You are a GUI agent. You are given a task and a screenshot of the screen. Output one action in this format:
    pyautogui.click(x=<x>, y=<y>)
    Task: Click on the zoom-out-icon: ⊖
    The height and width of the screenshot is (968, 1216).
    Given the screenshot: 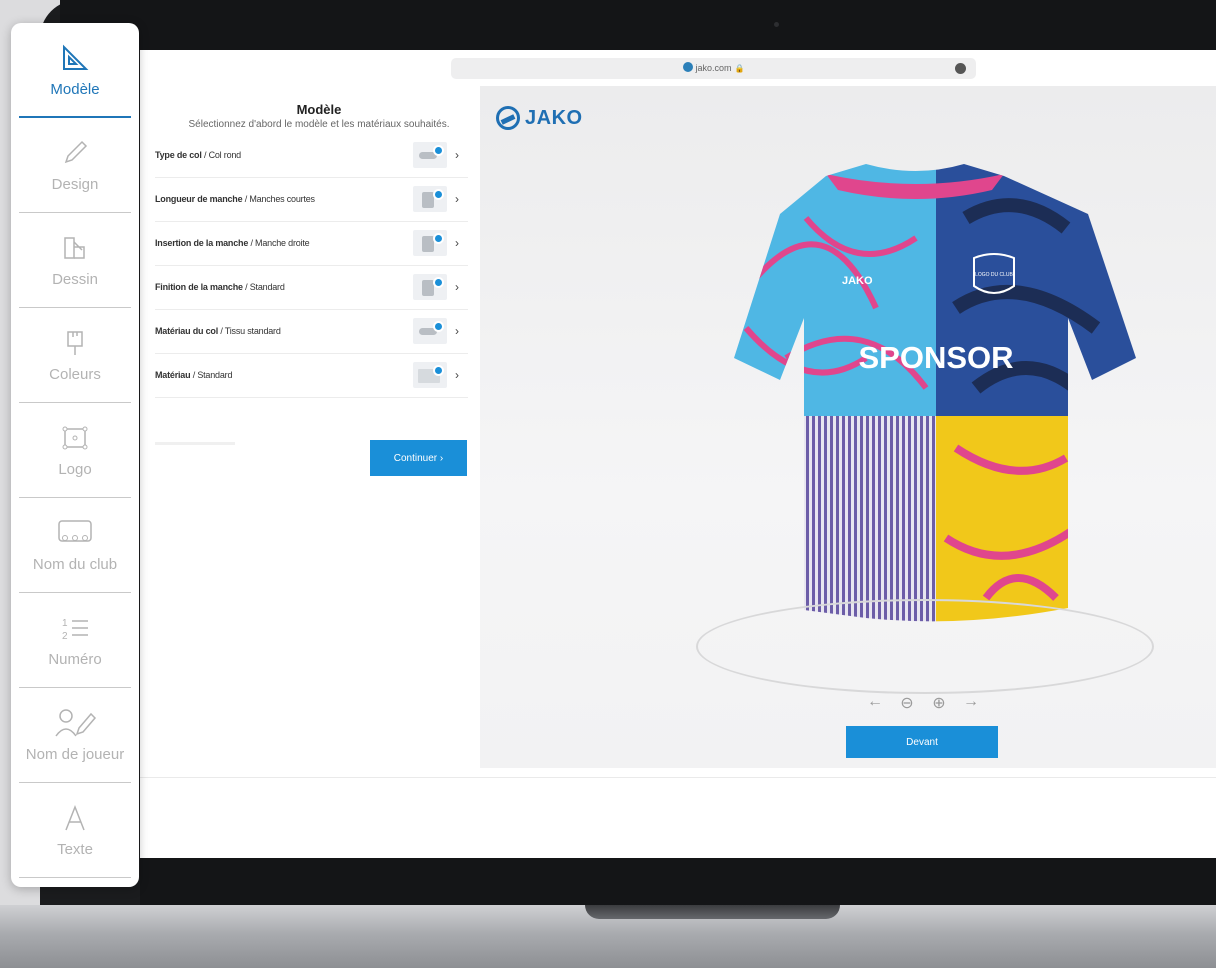 What is the action you would take?
    pyautogui.click(x=907, y=703)
    